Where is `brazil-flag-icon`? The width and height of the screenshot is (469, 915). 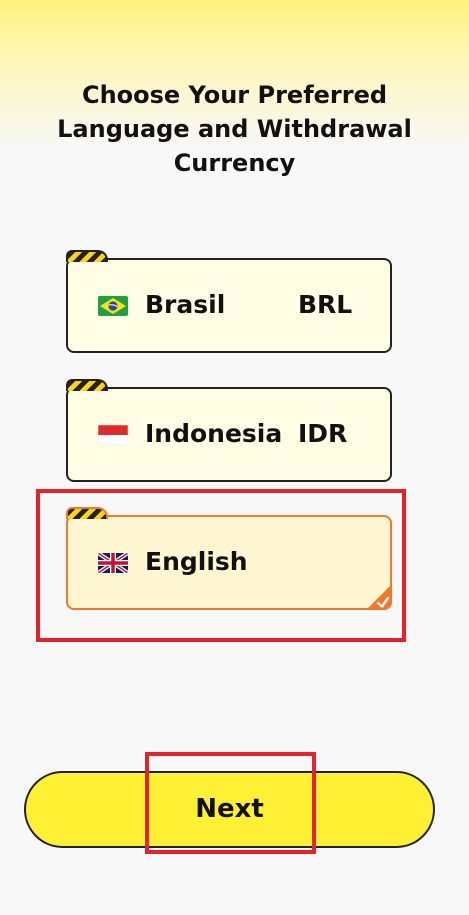 brazil-flag-icon is located at coordinates (113, 306).